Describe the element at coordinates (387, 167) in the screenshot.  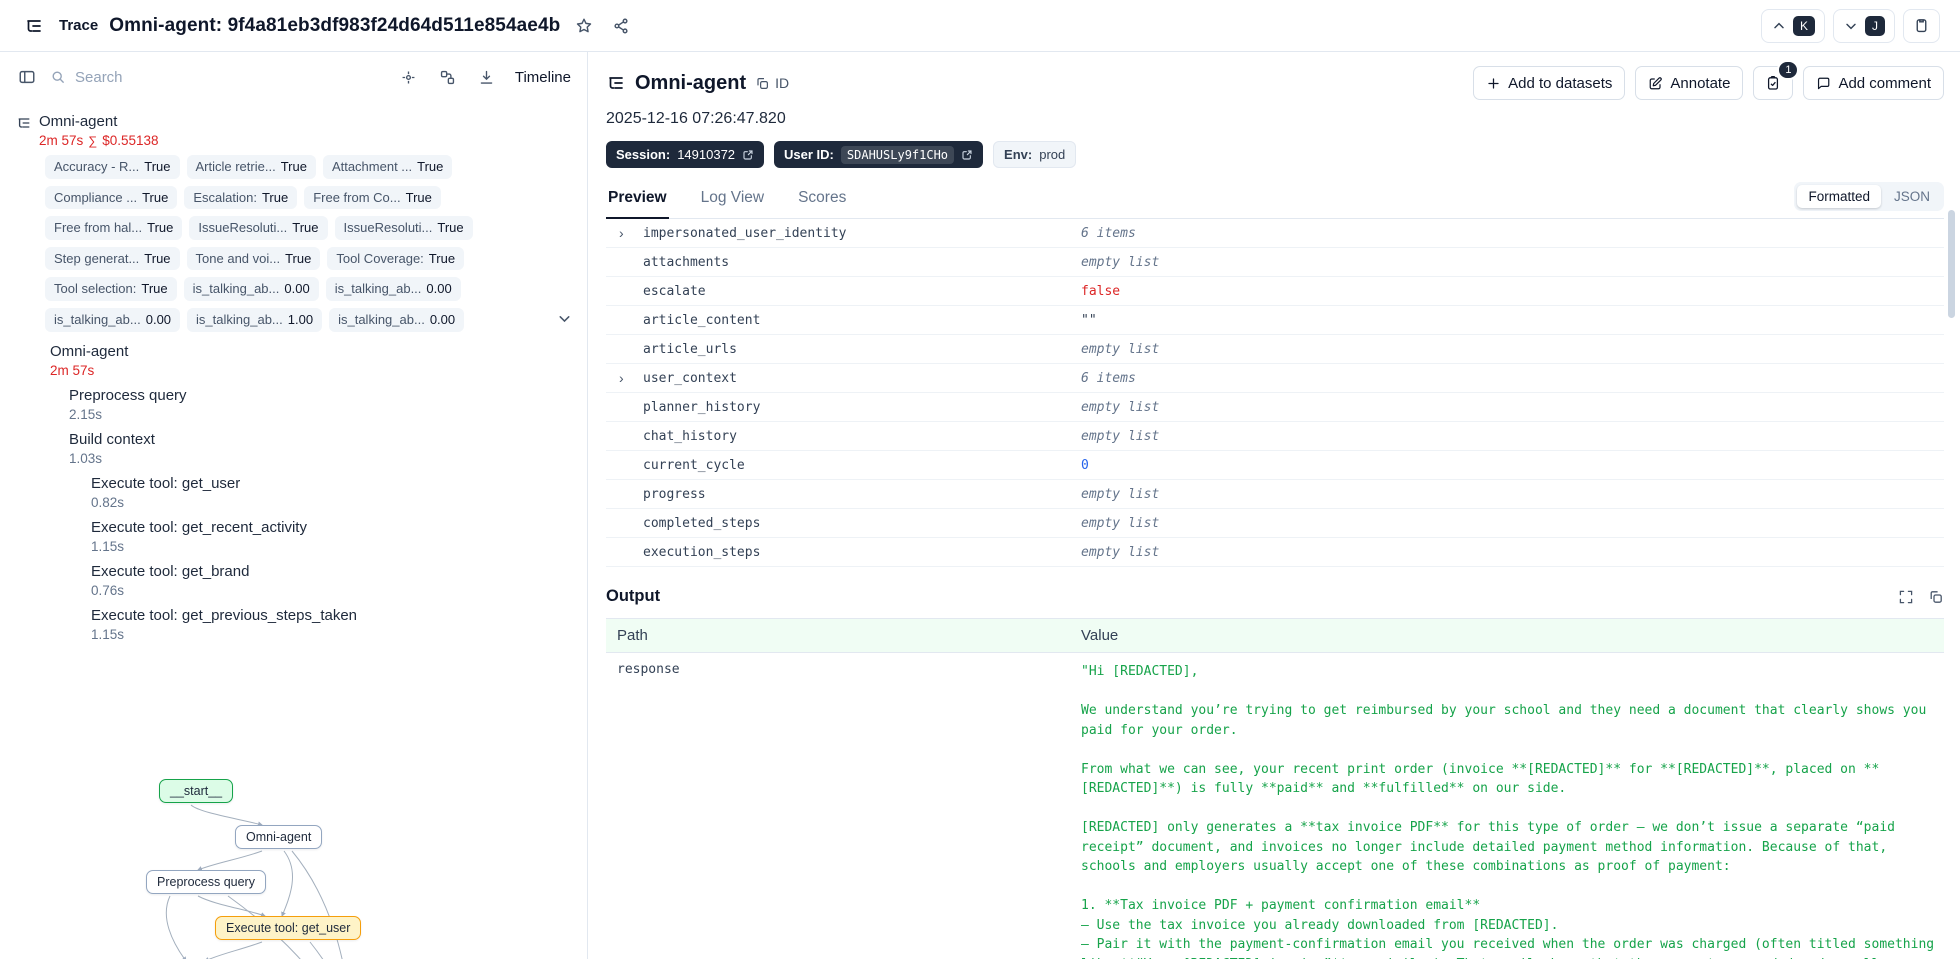
I see `score-badge: Attachment ... True` at that location.